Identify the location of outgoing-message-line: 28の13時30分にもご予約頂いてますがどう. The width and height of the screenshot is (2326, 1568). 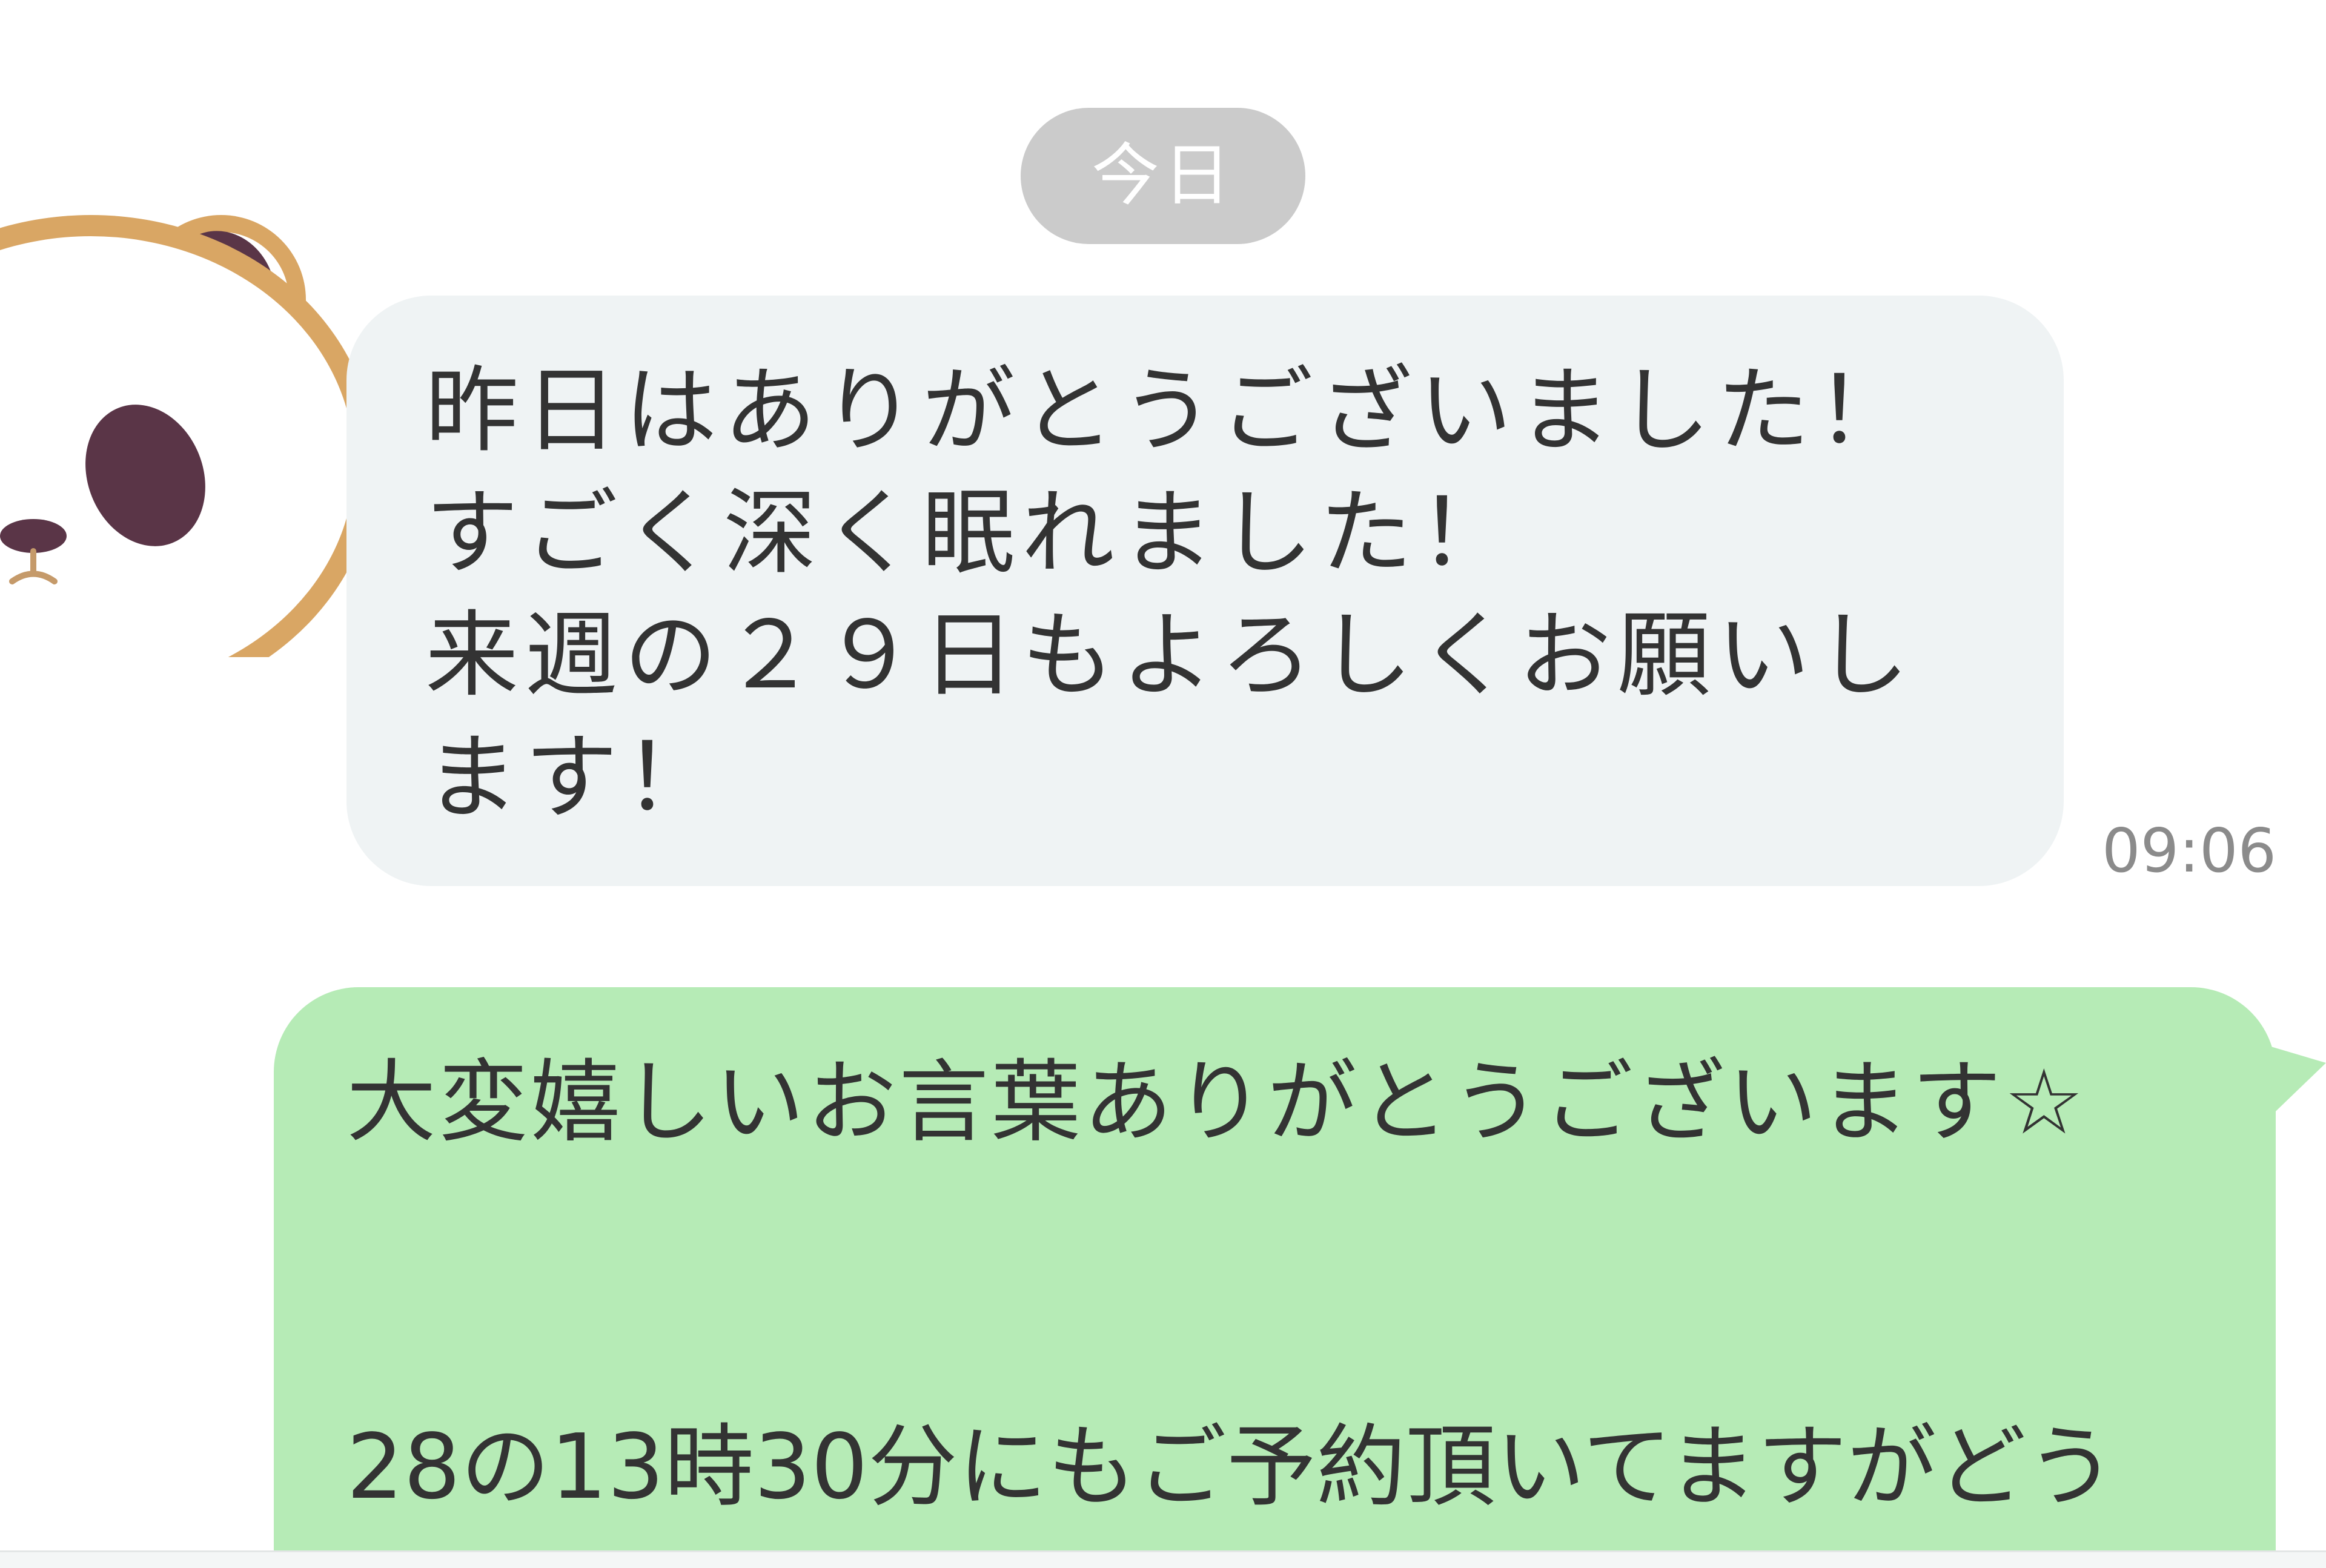
(1231, 1467).